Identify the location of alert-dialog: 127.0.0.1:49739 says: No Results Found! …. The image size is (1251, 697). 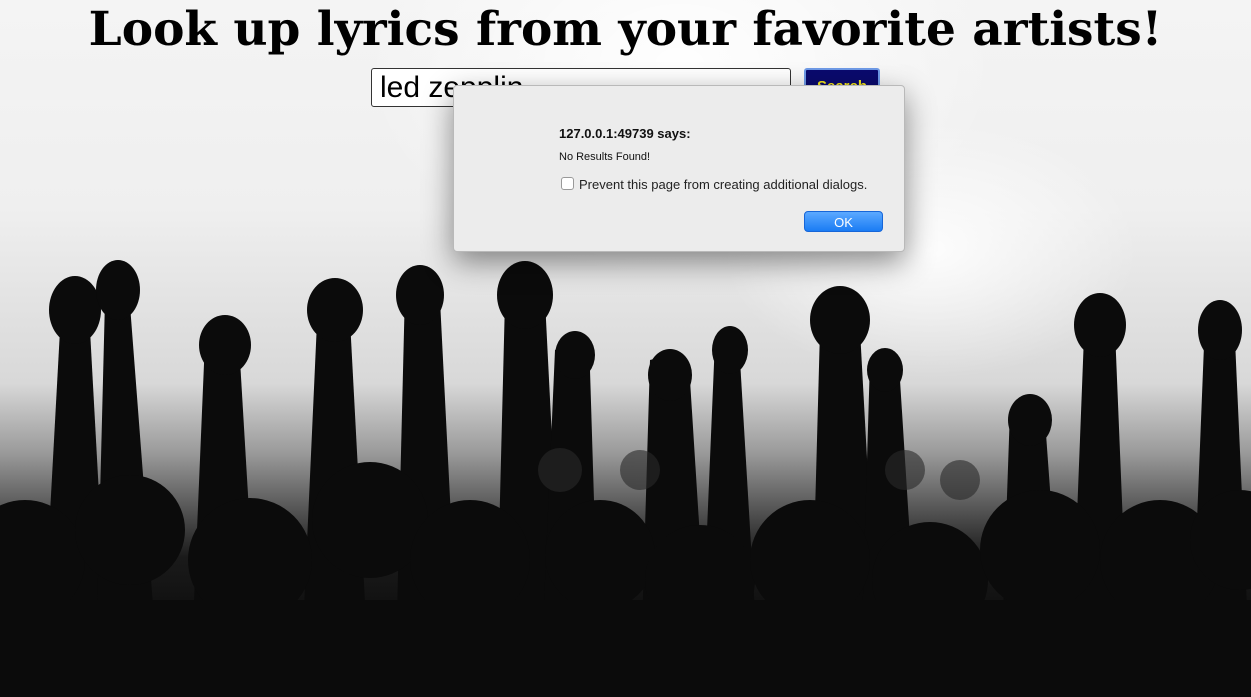
(679, 168).